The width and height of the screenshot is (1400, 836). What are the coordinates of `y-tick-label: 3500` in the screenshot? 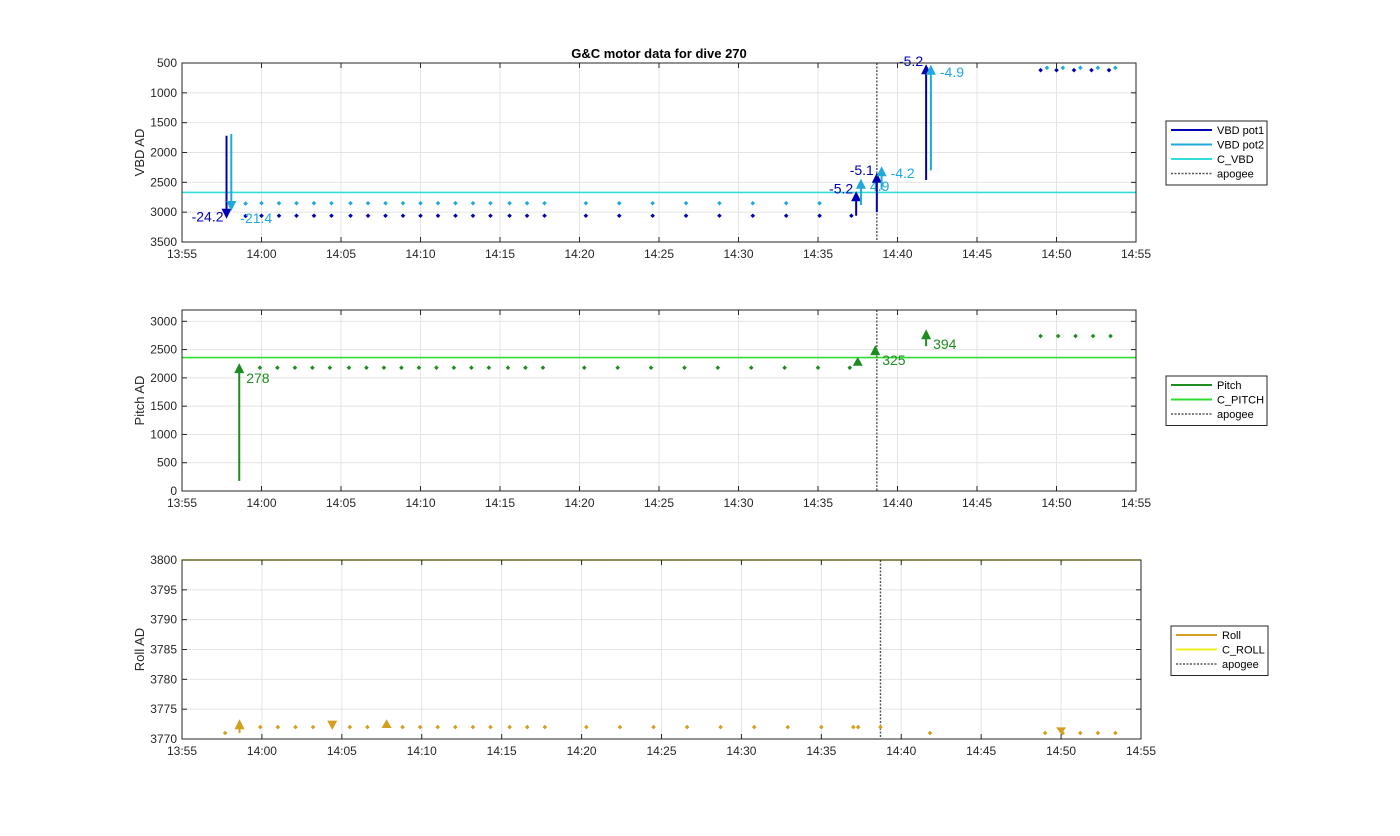 It's located at (163, 242).